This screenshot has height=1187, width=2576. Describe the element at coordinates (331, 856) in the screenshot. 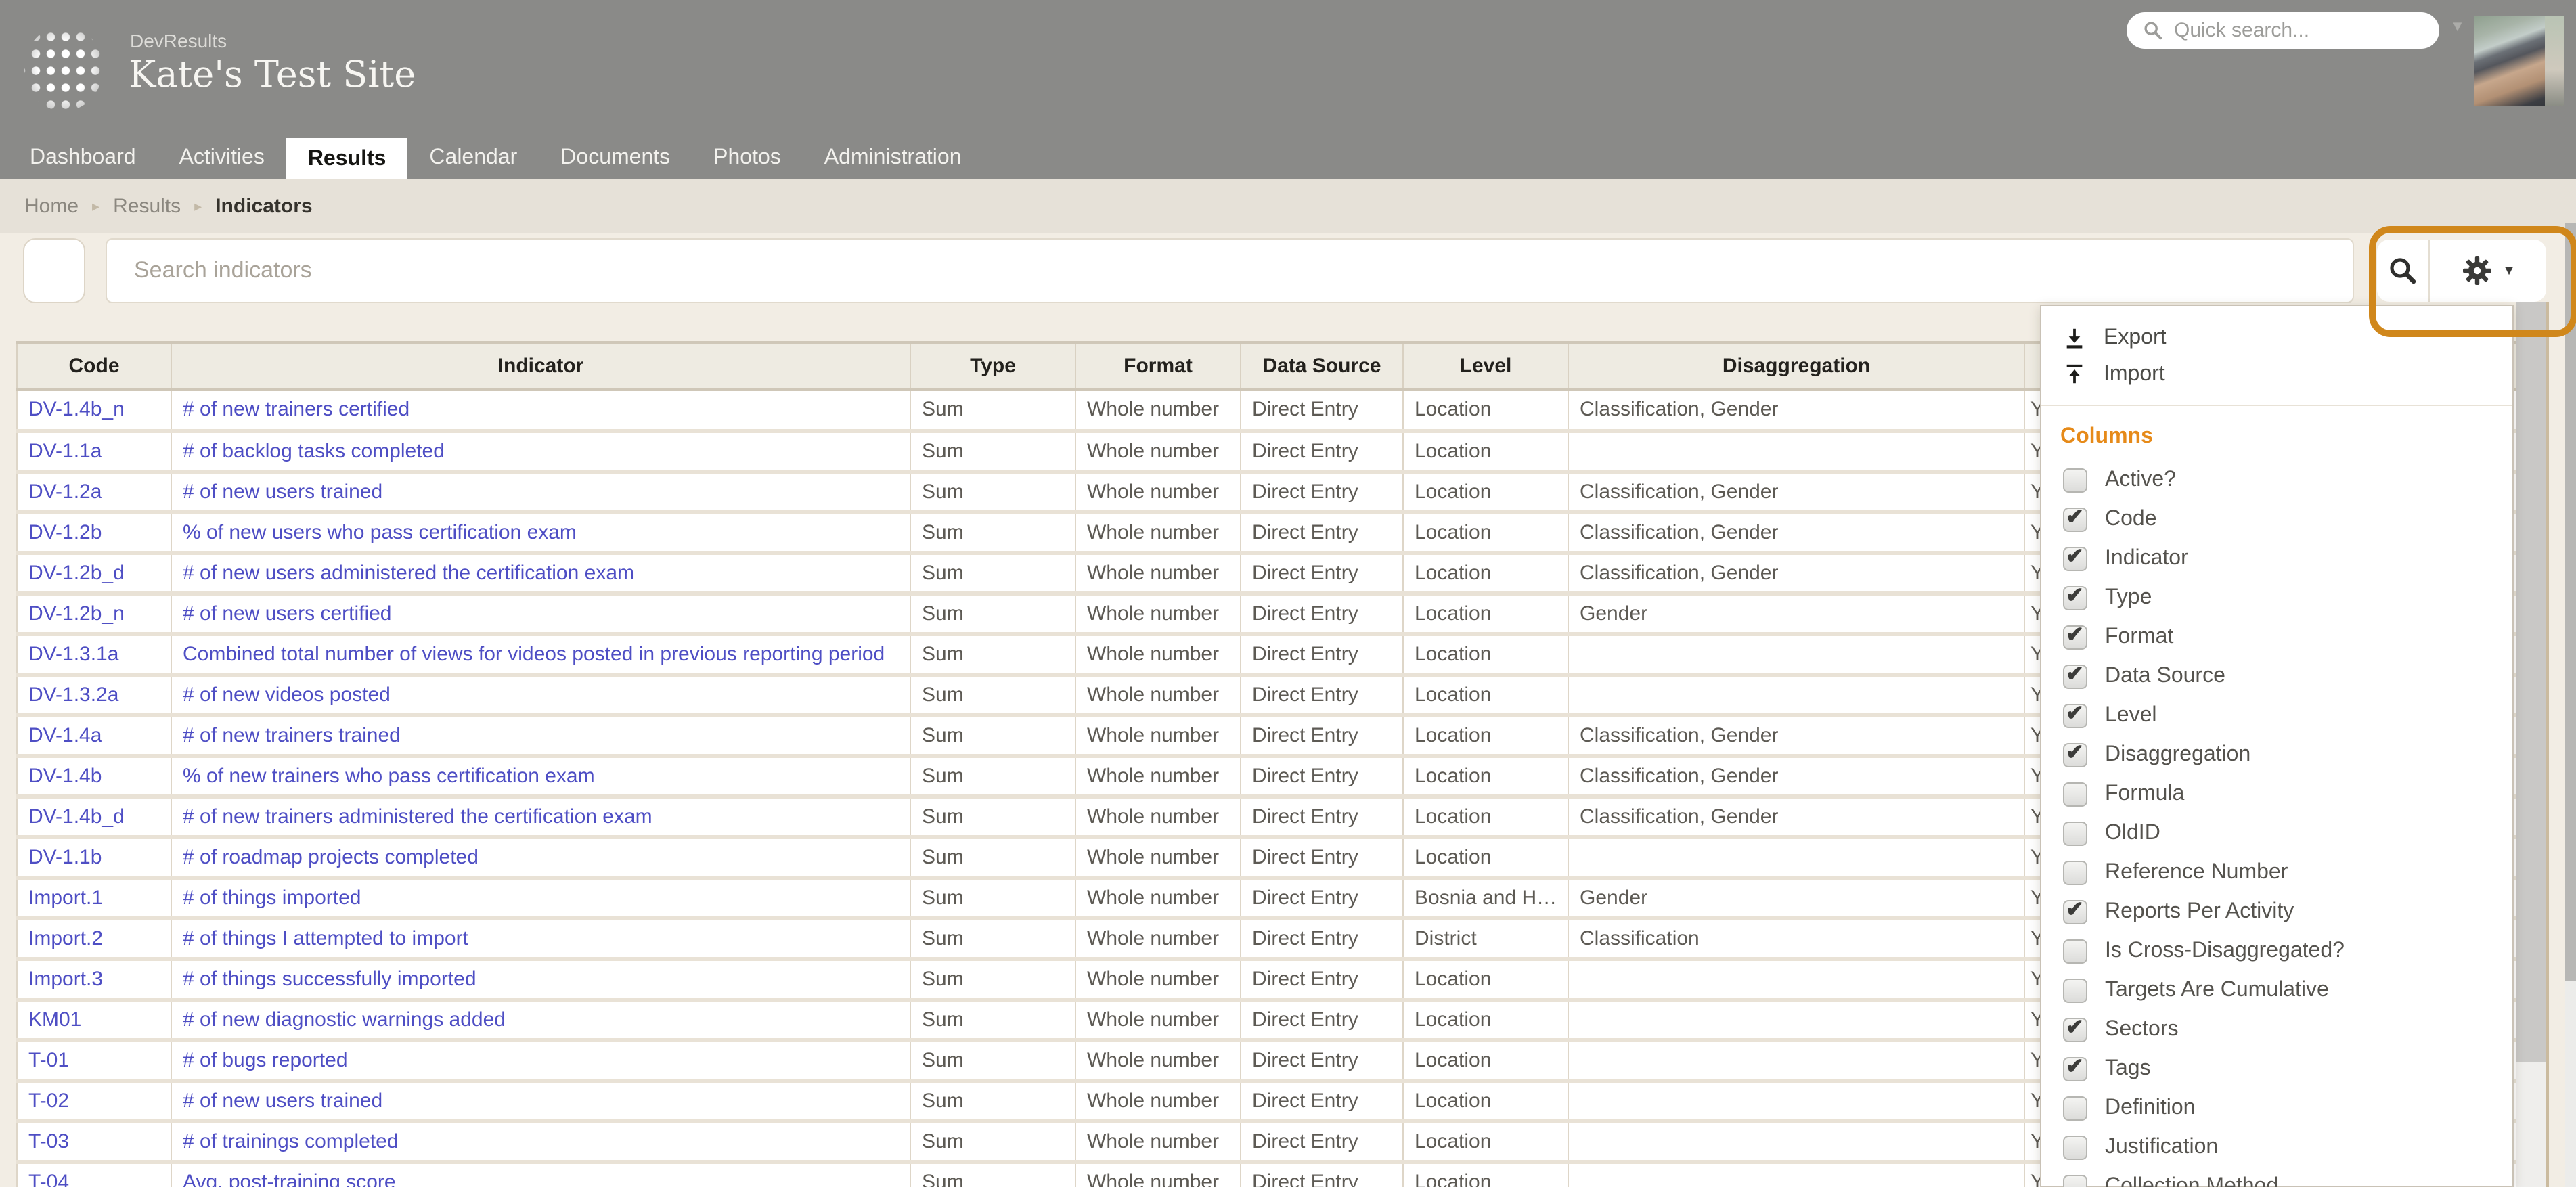

I see `indicator-name-link: # of roadmap projects completed` at that location.